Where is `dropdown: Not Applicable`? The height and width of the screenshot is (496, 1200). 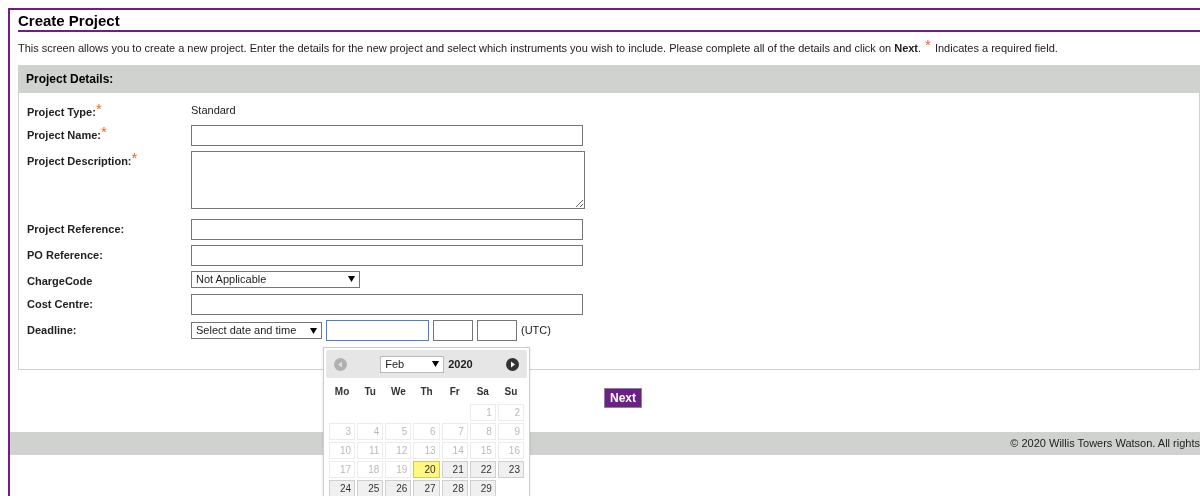
dropdown: Not Applicable is located at coordinates (275, 279).